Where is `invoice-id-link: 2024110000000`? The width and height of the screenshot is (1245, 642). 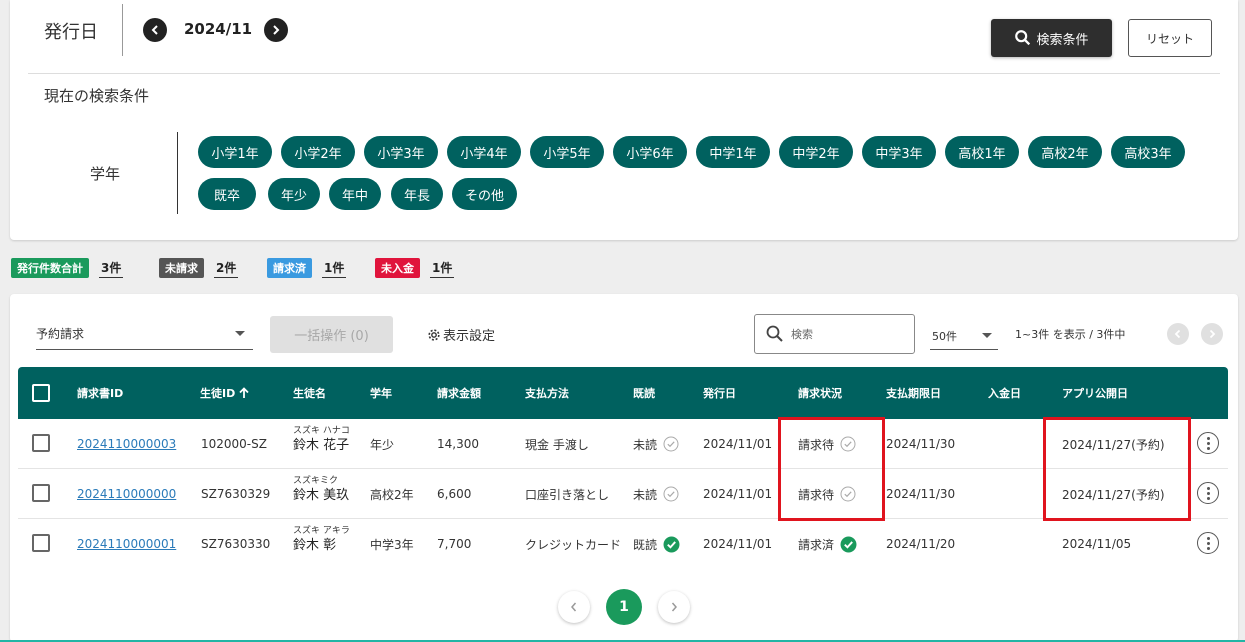 invoice-id-link: 2024110000000 is located at coordinates (126, 494).